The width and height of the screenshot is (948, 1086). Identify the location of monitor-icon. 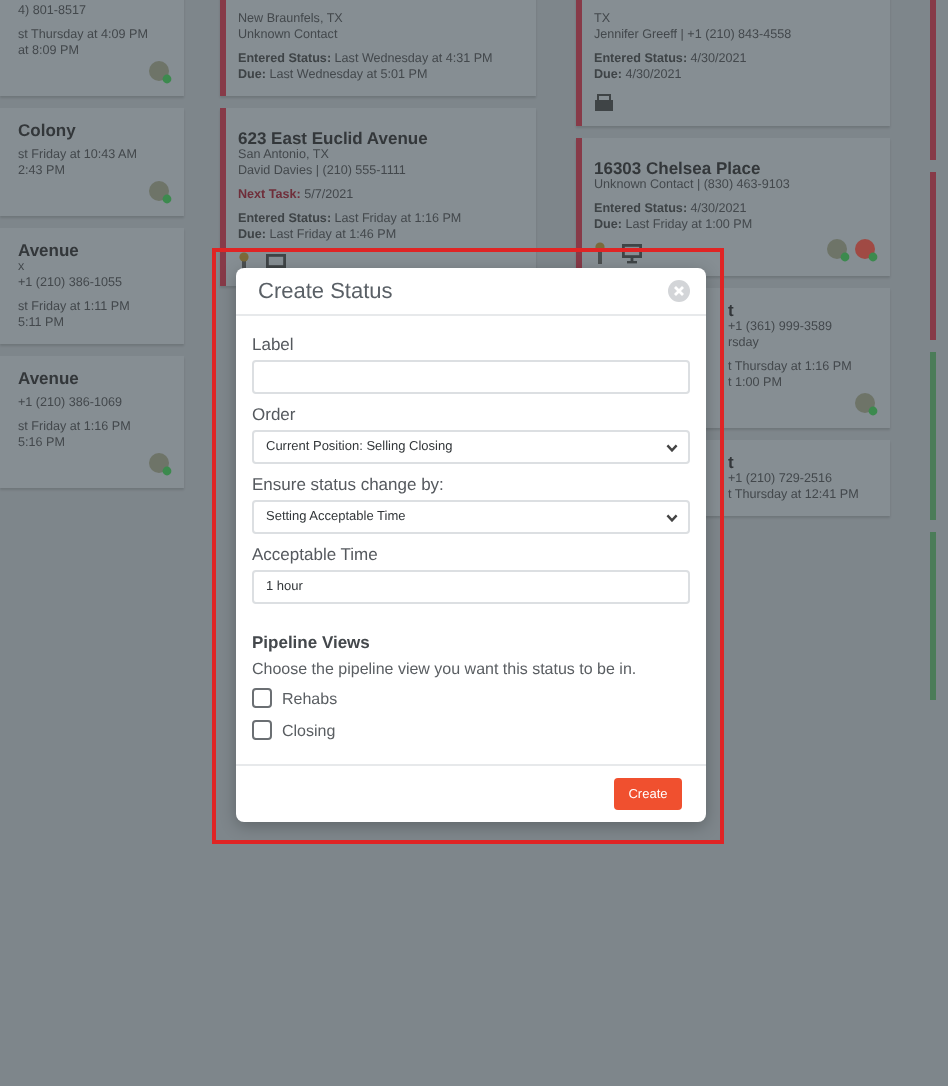
(632, 253).